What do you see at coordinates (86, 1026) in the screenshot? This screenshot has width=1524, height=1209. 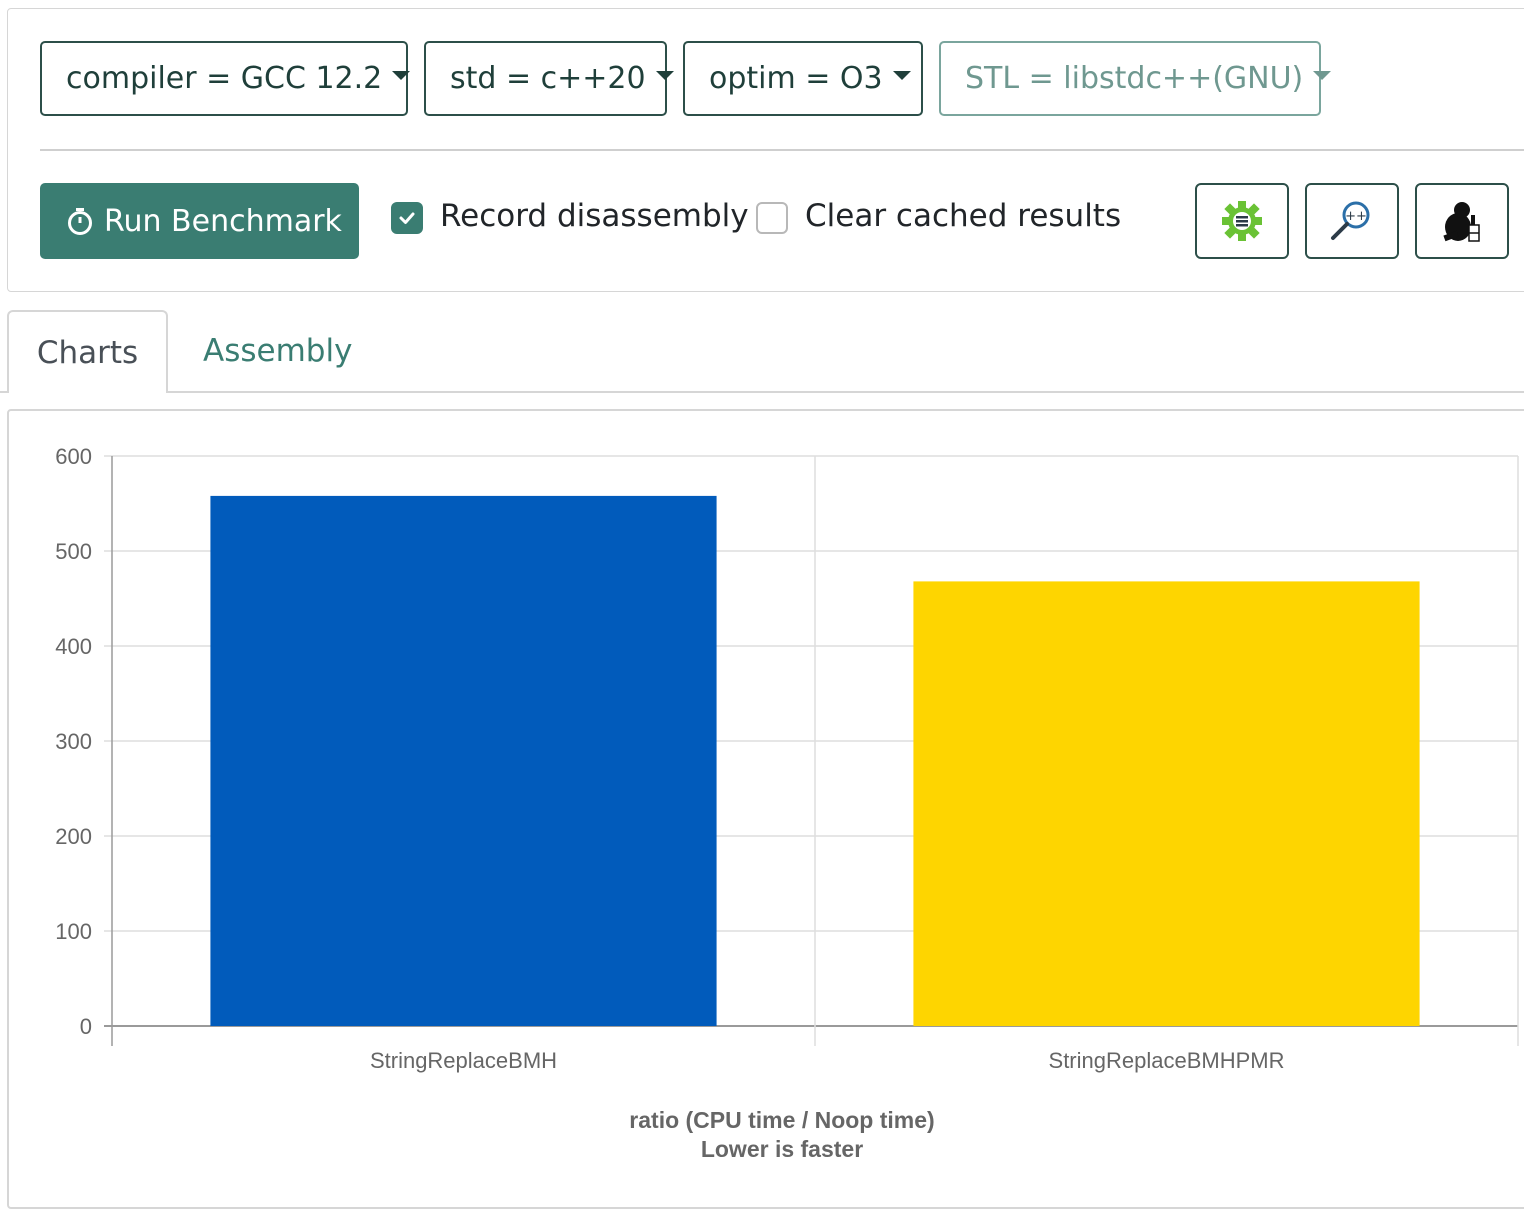 I see `y-tick-label: 0` at bounding box center [86, 1026].